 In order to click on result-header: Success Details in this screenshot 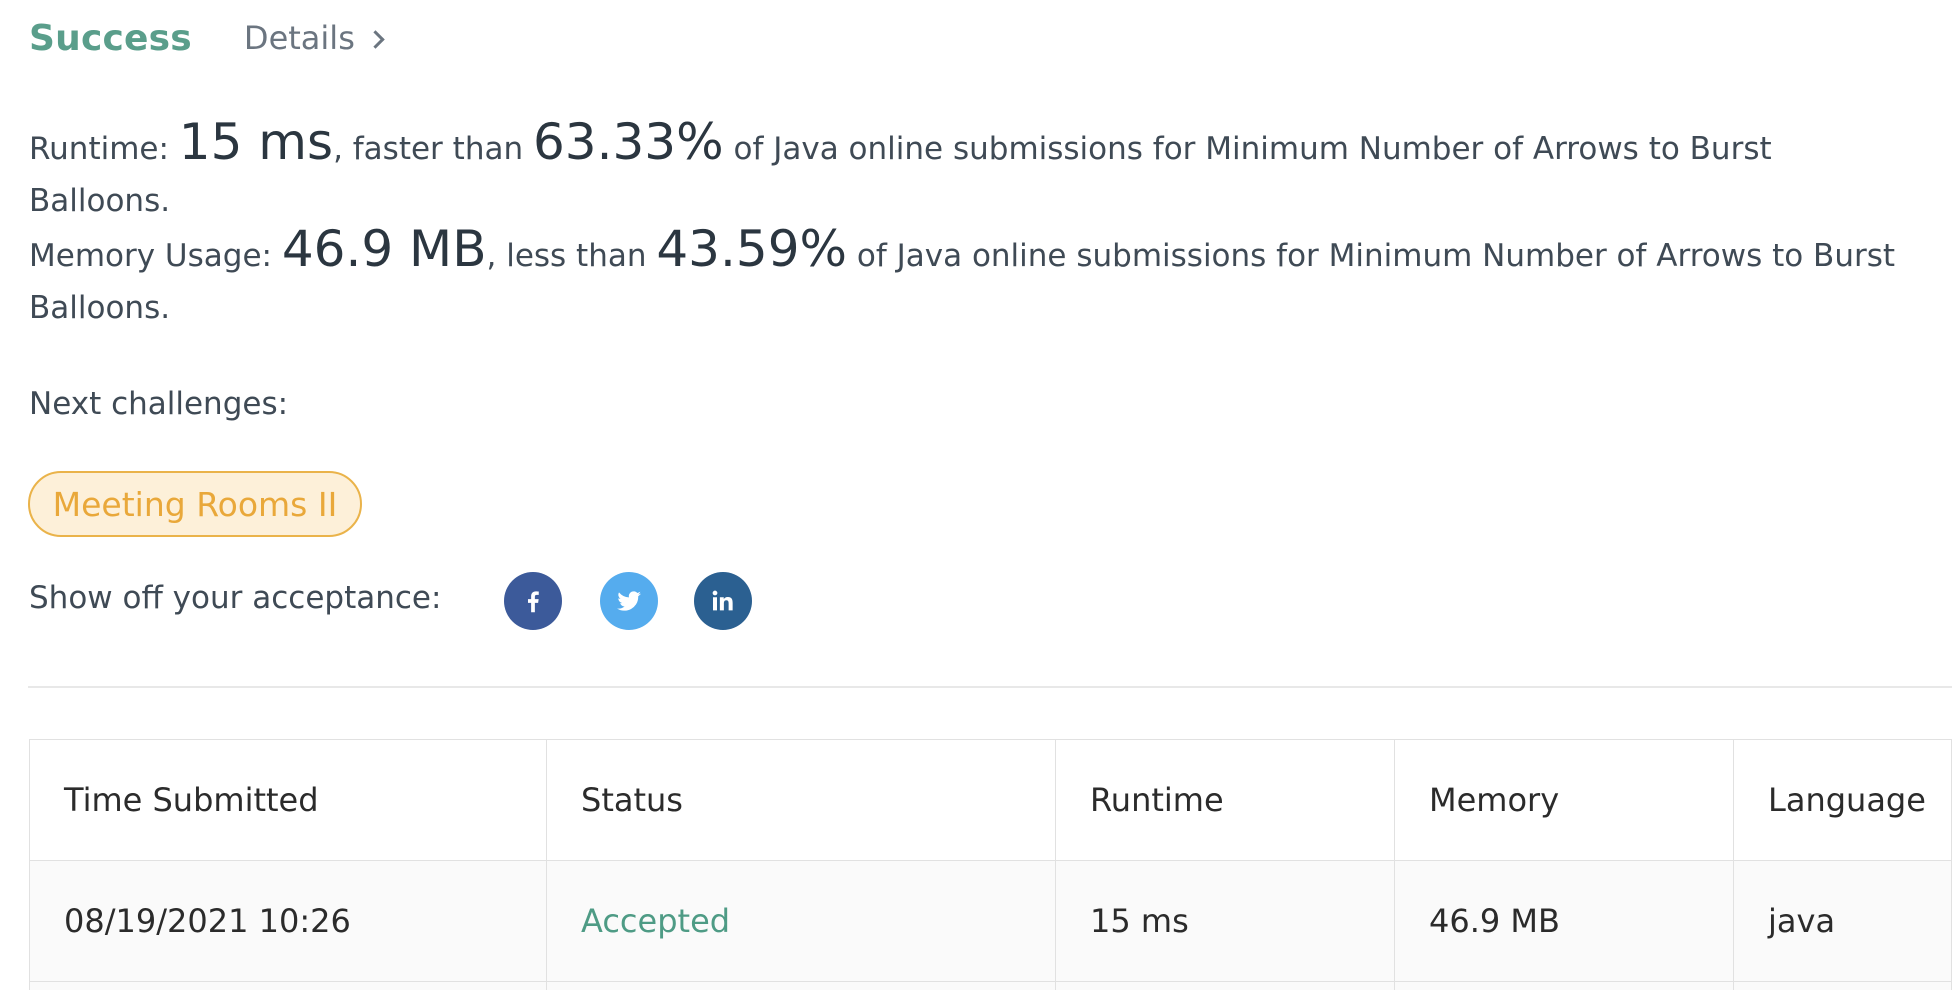, I will do `click(207, 38)`.